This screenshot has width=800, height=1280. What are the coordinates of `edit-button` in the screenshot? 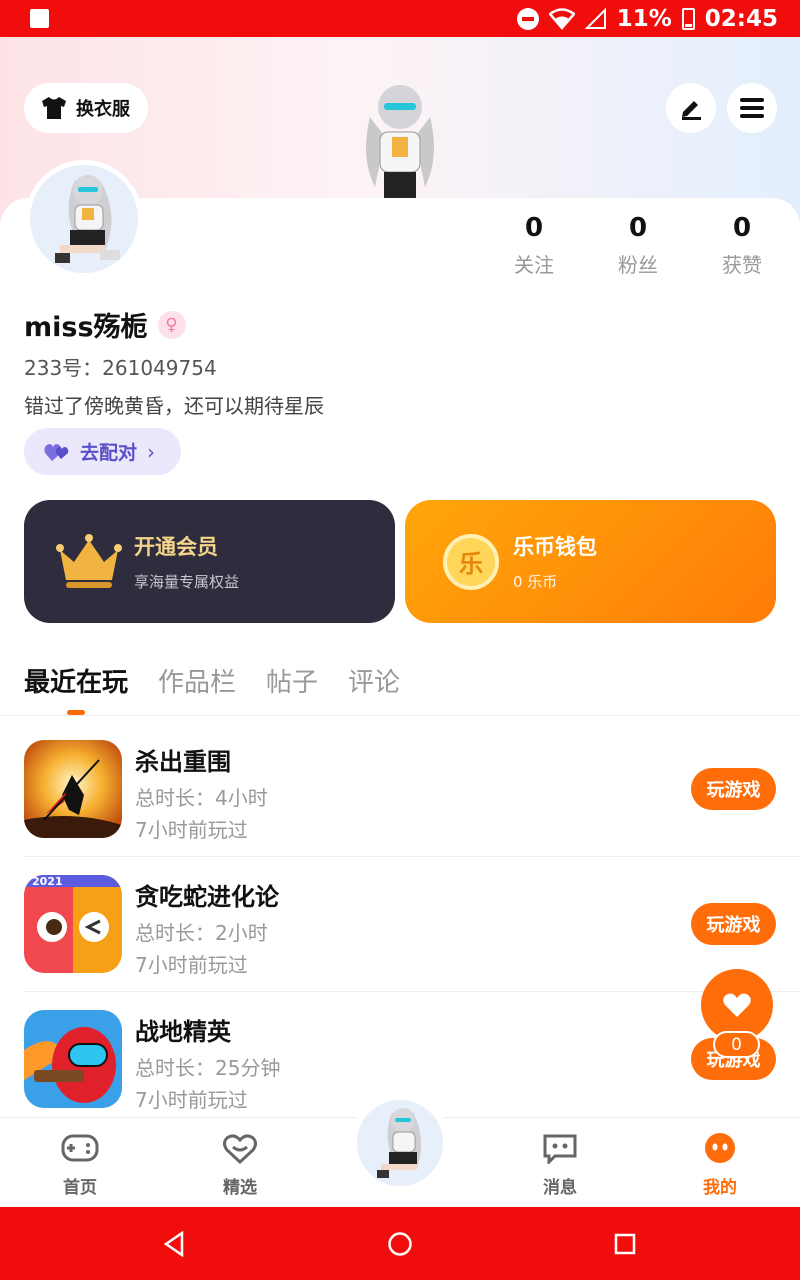 It's located at (691, 108).